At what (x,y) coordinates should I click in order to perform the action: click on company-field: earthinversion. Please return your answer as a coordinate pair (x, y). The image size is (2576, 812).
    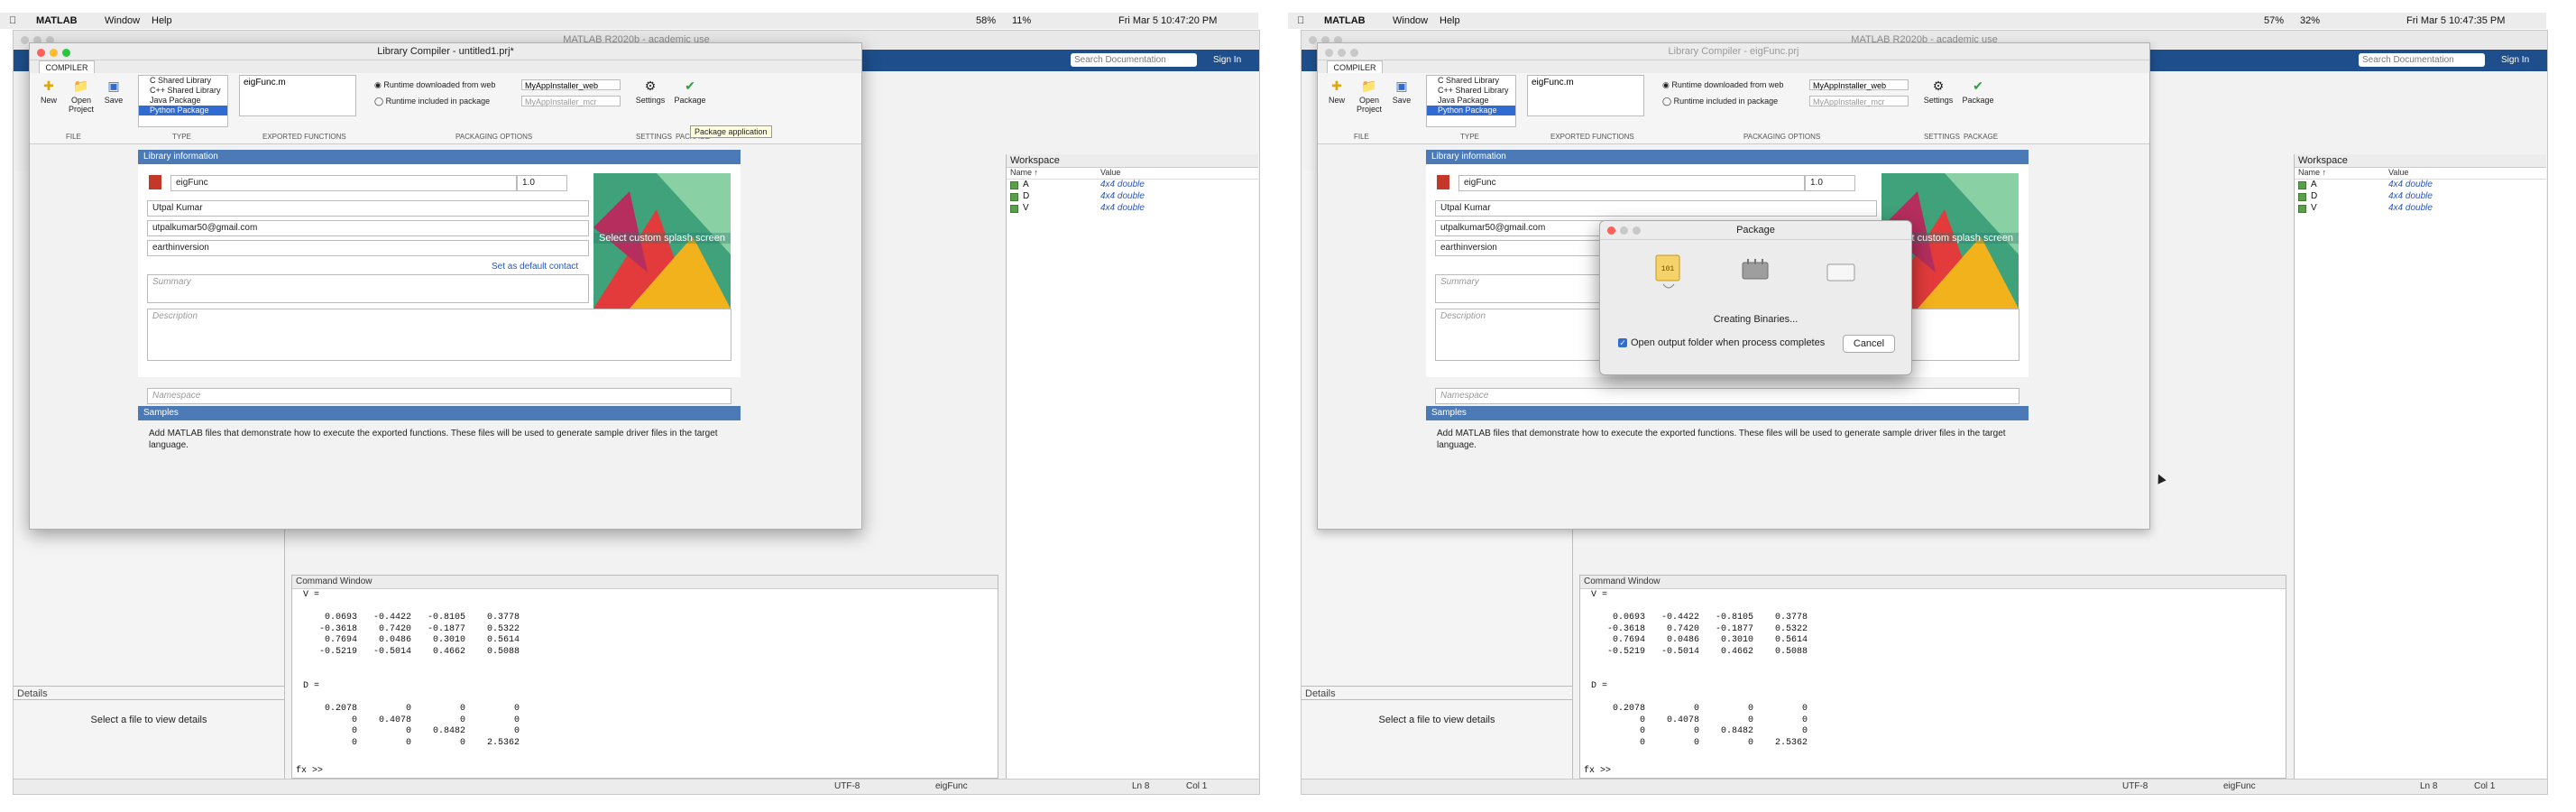
    Looking at the image, I should click on (368, 248).